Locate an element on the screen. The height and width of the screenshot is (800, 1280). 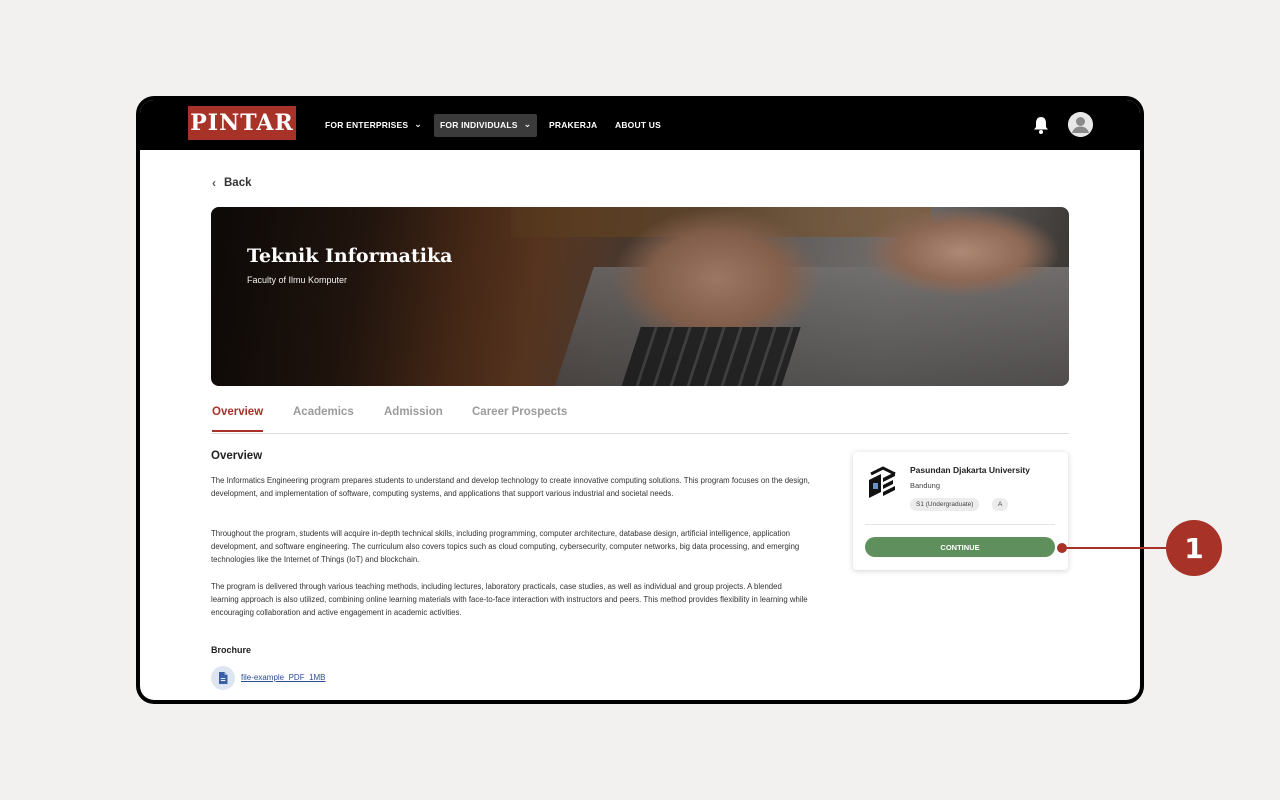
user-avatar-icon is located at coordinates (1080, 124).